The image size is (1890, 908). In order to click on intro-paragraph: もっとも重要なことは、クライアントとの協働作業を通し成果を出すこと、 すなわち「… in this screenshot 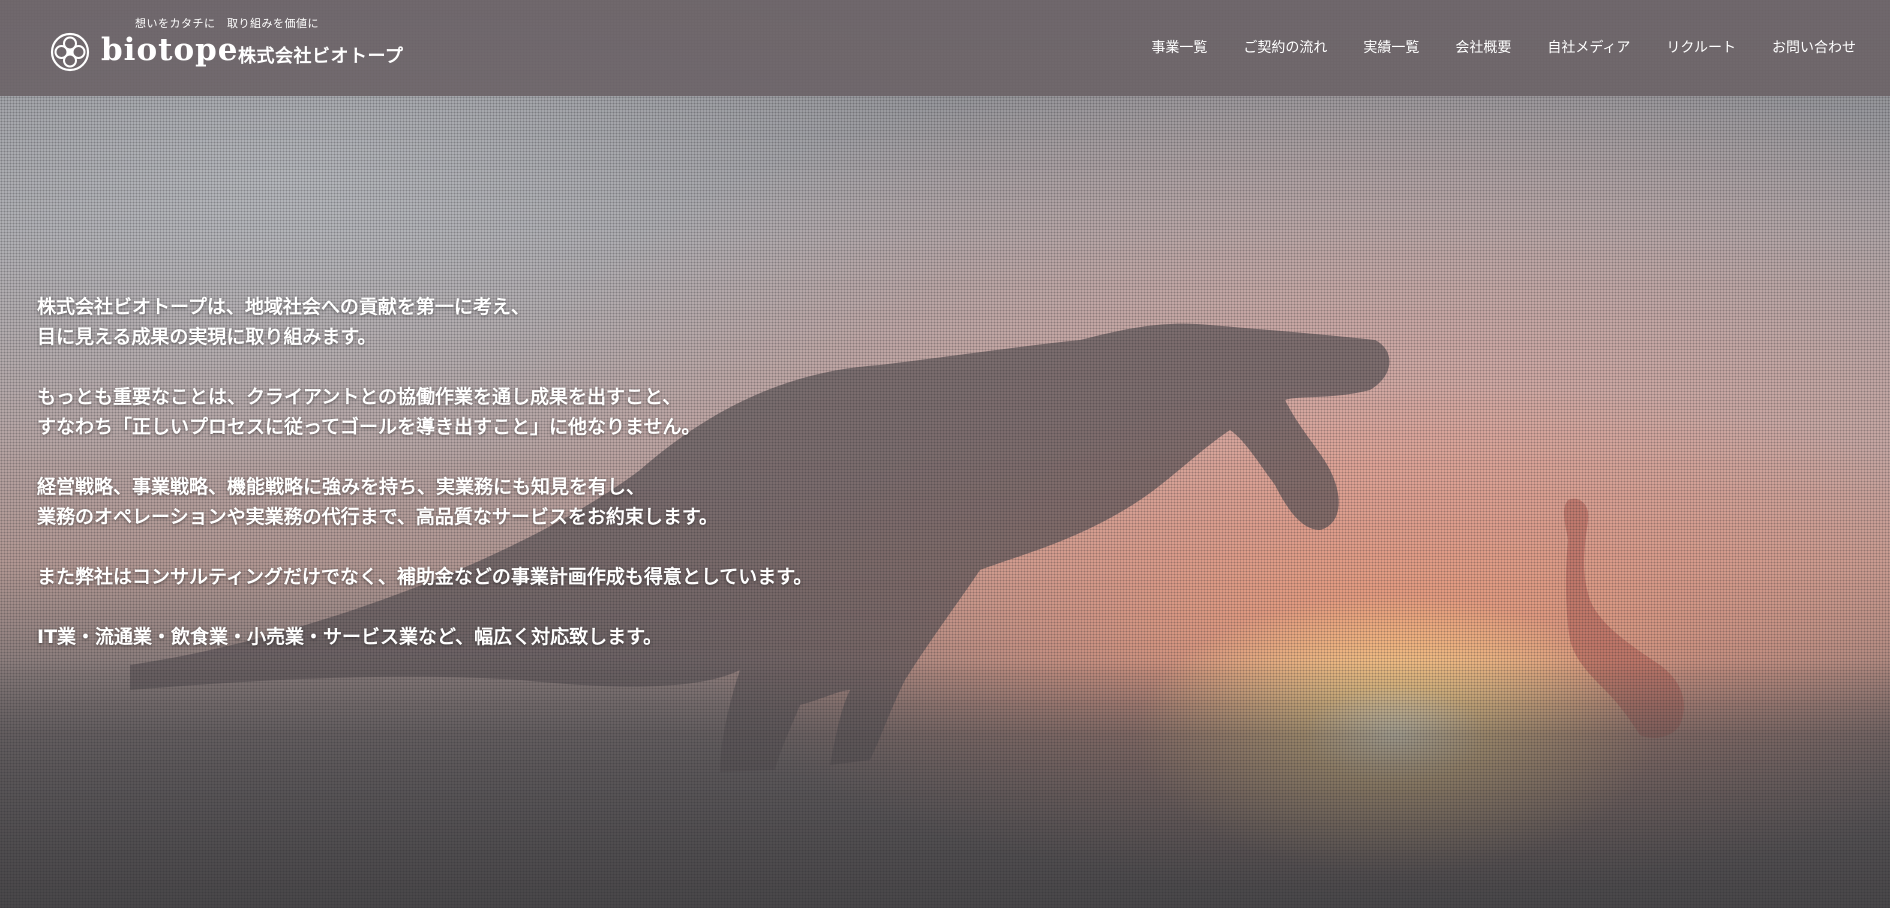, I will do `click(487, 412)`.